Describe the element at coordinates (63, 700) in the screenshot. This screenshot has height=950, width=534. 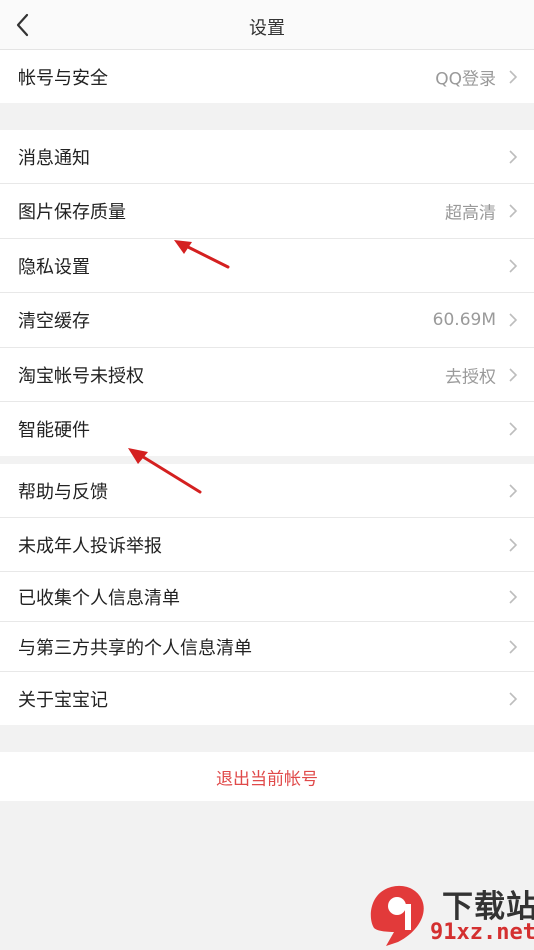
I see `row-label: 关于宝宝记` at that location.